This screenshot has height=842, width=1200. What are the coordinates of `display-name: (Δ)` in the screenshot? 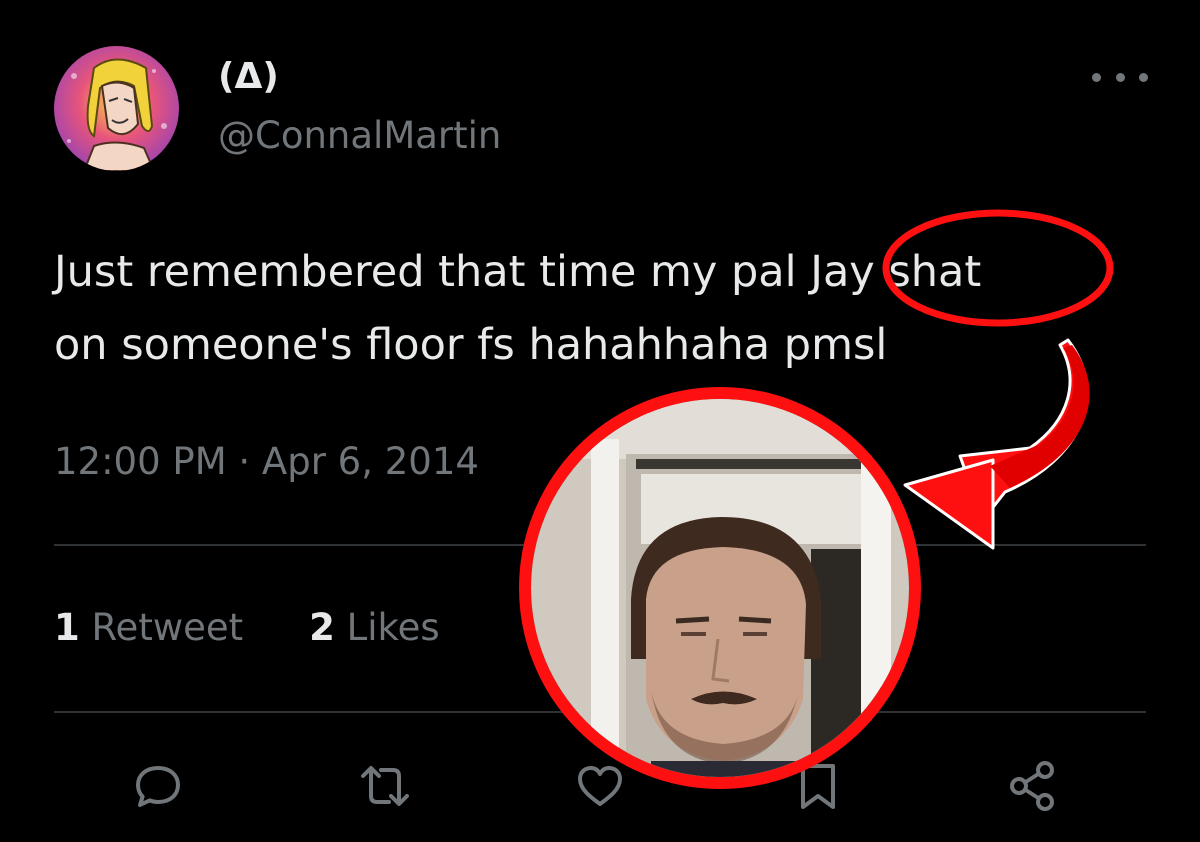 It's located at (248, 76).